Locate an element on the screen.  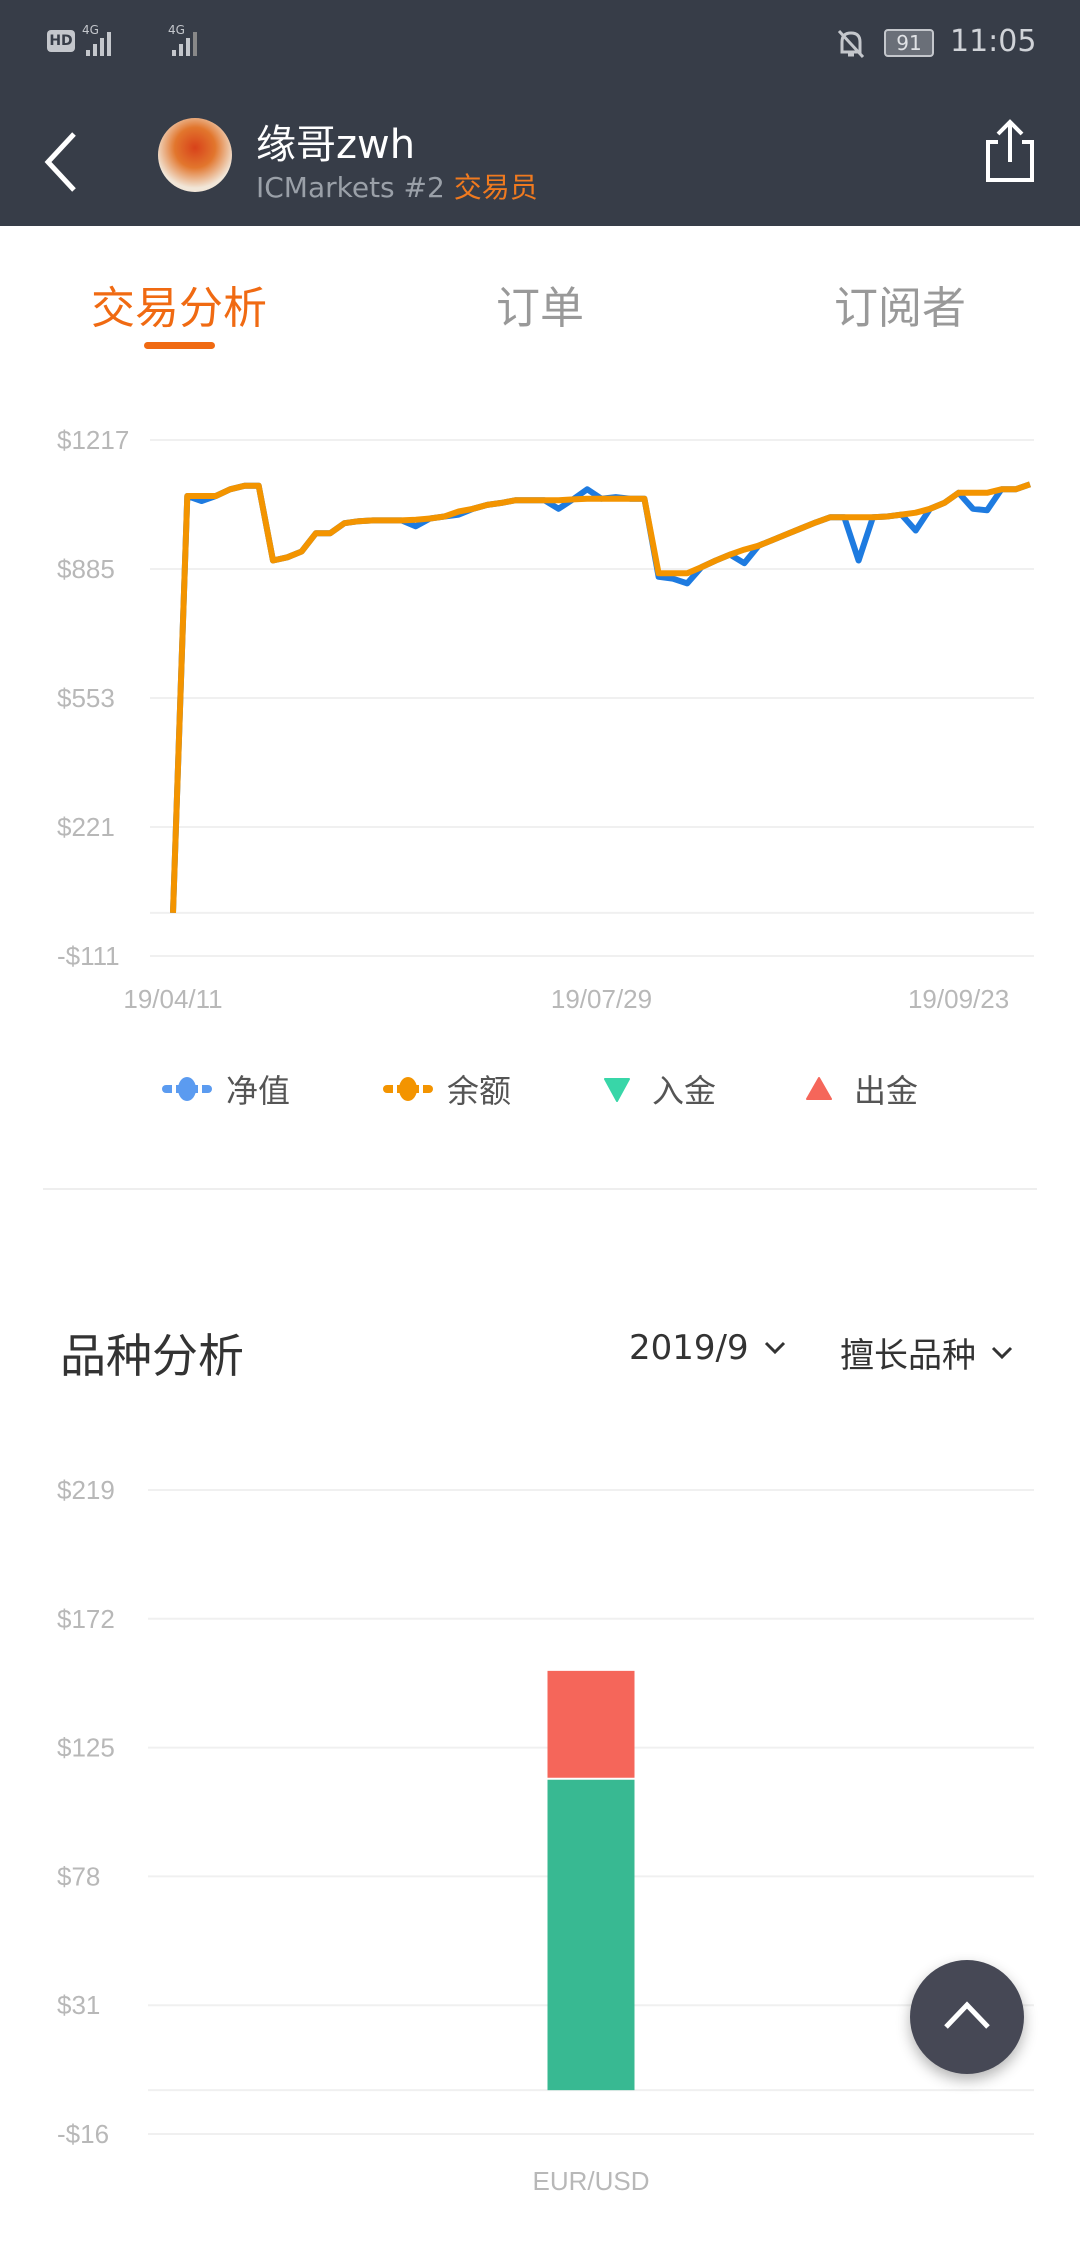
section-title: 品种分析 is located at coordinates (152, 1356).